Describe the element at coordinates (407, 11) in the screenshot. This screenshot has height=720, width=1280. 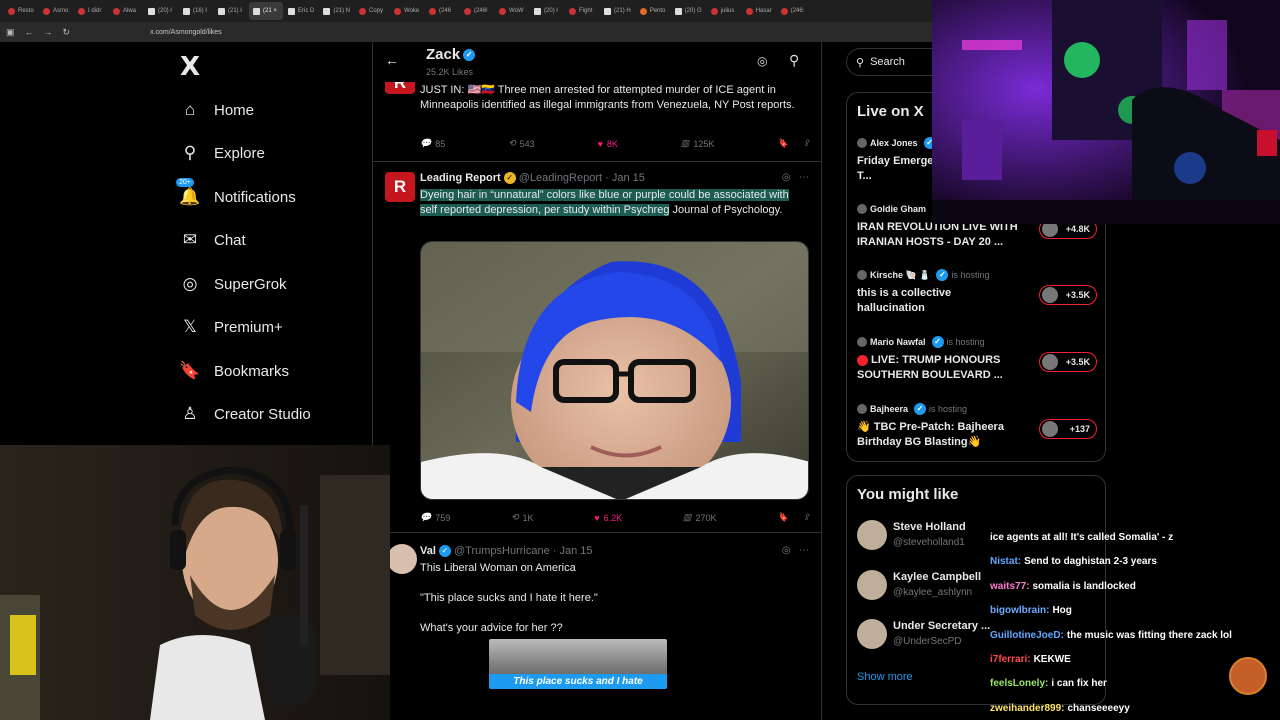
I see `browser-tab: Woke` at that location.